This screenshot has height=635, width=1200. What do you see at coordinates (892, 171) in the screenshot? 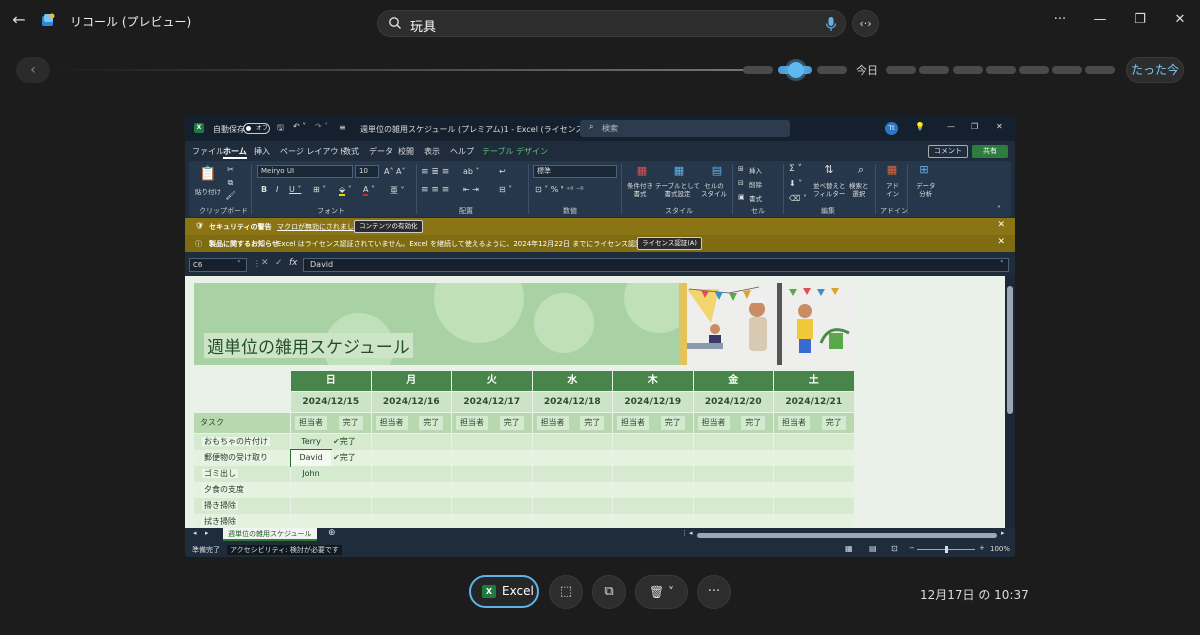
I see `addins-icon: ▦` at bounding box center [892, 171].